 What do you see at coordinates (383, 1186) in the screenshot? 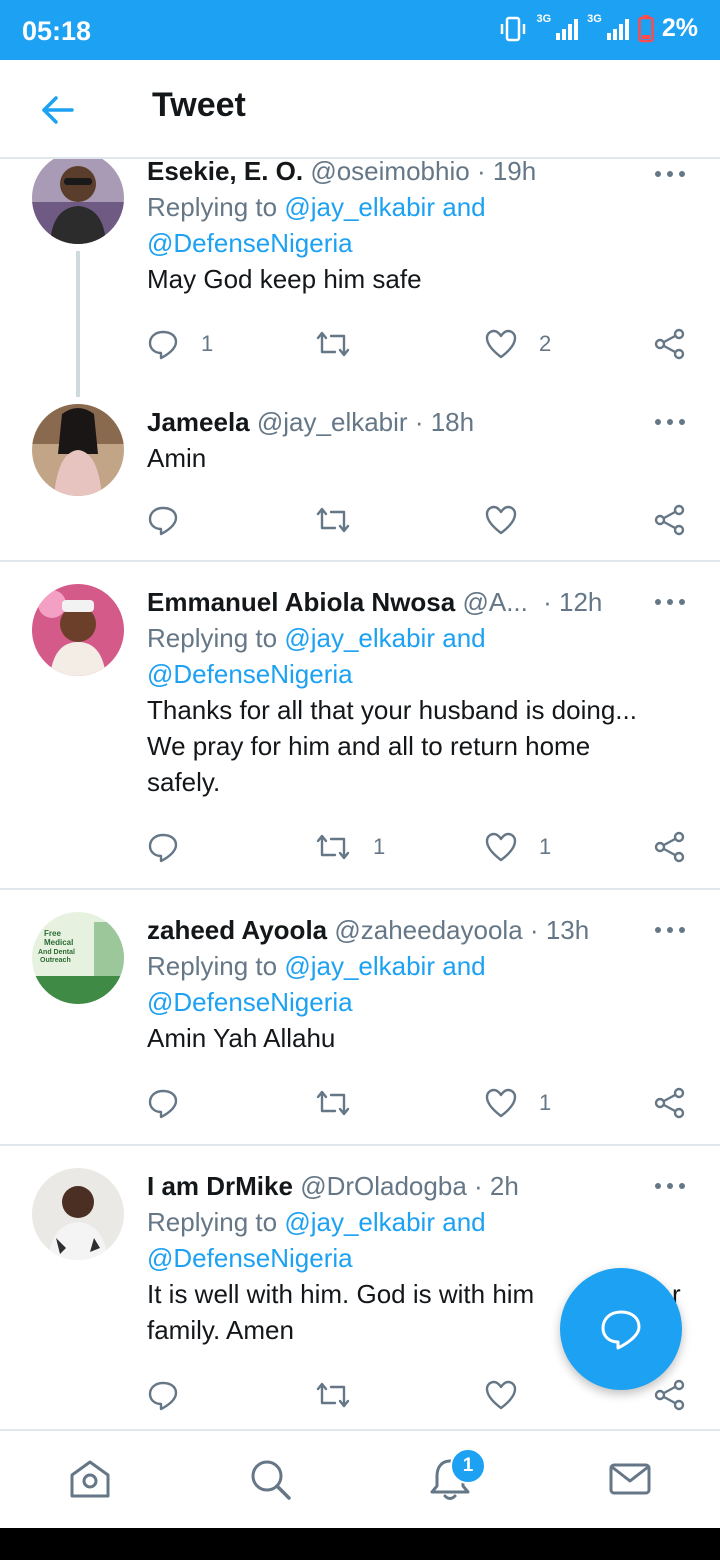
I see `user-handle: @DrOladogba` at bounding box center [383, 1186].